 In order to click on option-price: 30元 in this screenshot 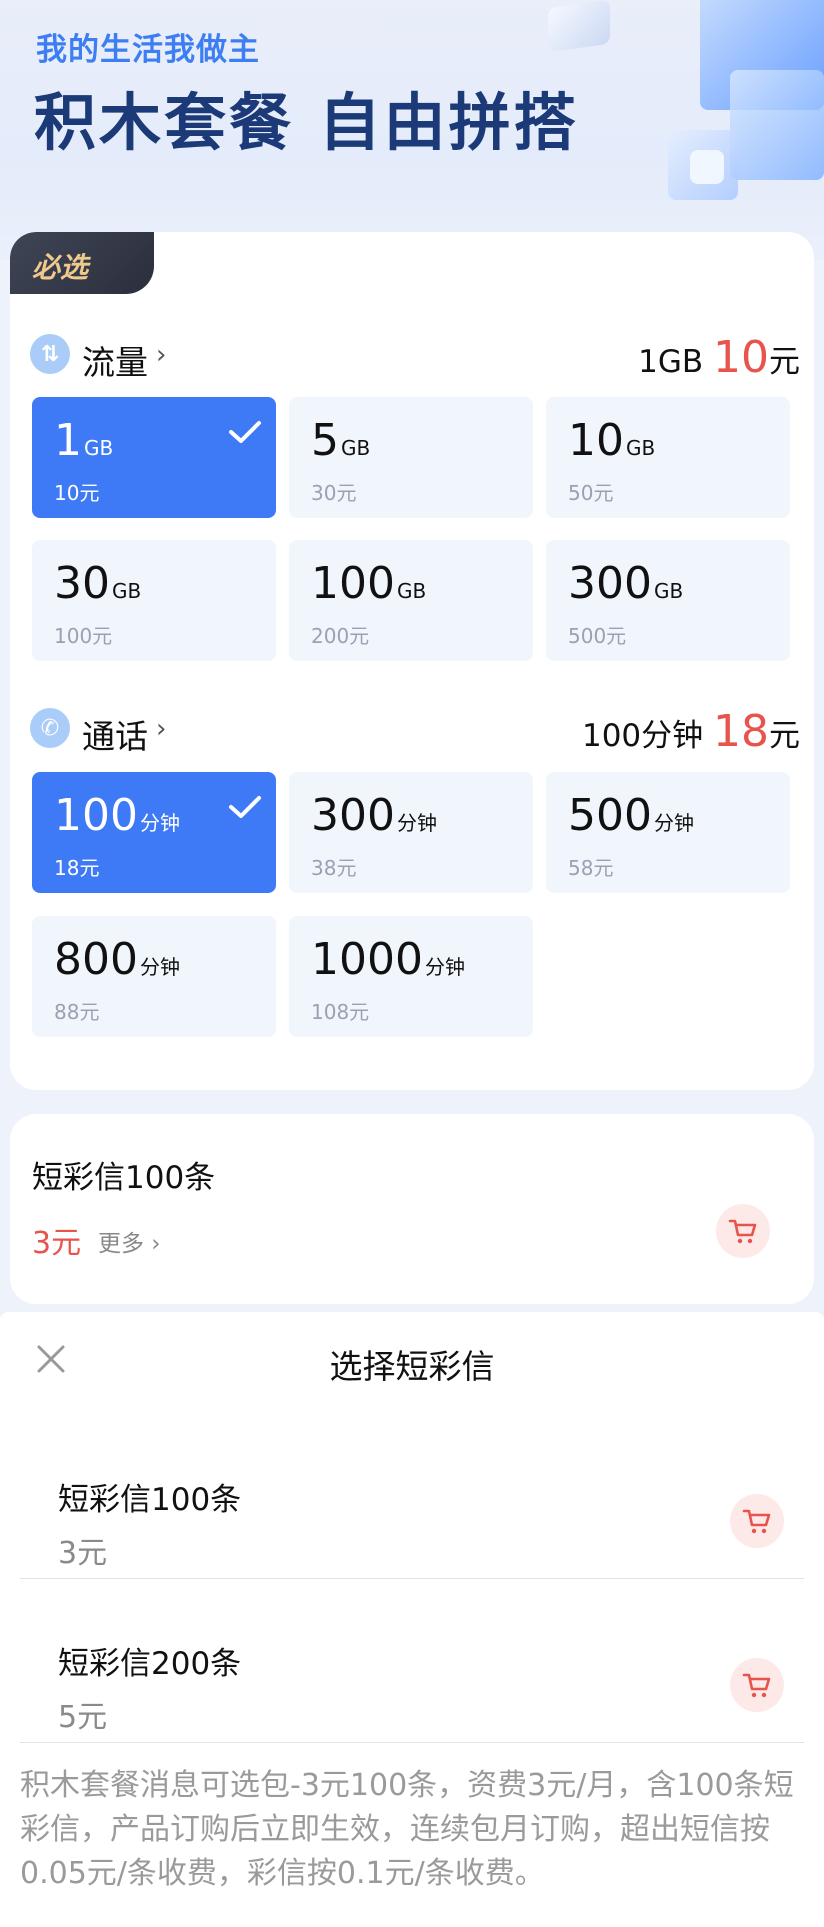, I will do `click(334, 493)`.